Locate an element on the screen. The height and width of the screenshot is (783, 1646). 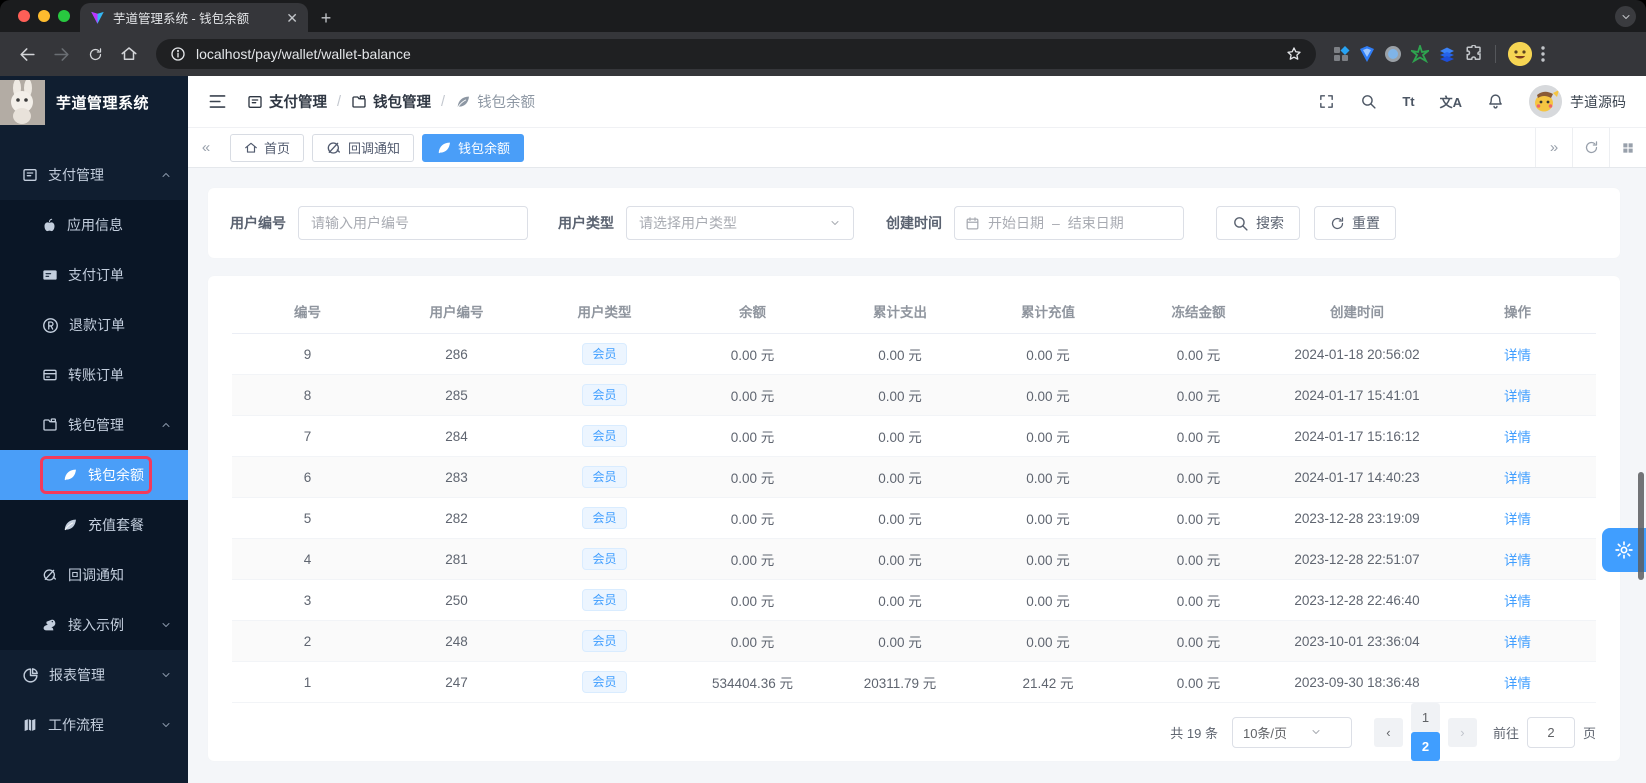
address-bar: localhost/pay/wallet/wallet-balance is located at coordinates (736, 54).